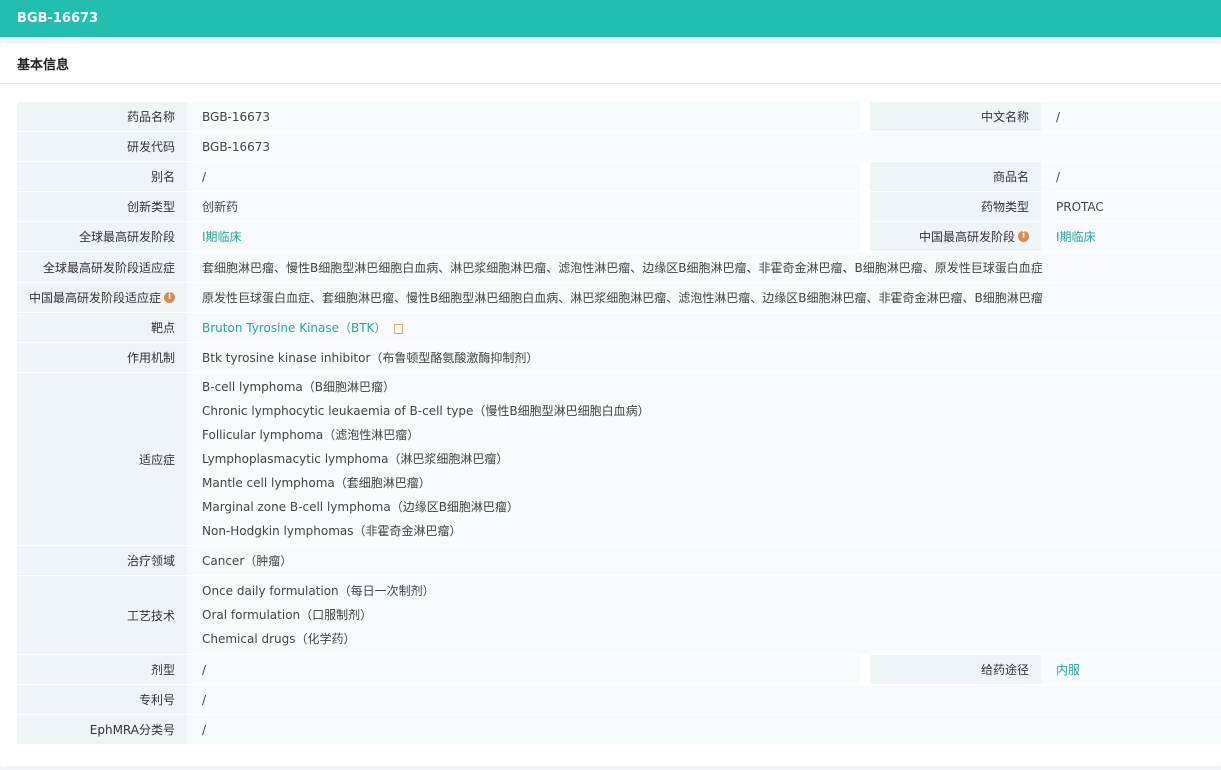 This screenshot has width=1221, height=770. Describe the element at coordinates (704, 146) in the screenshot. I see `value-dev-code: BGB-16673` at that location.